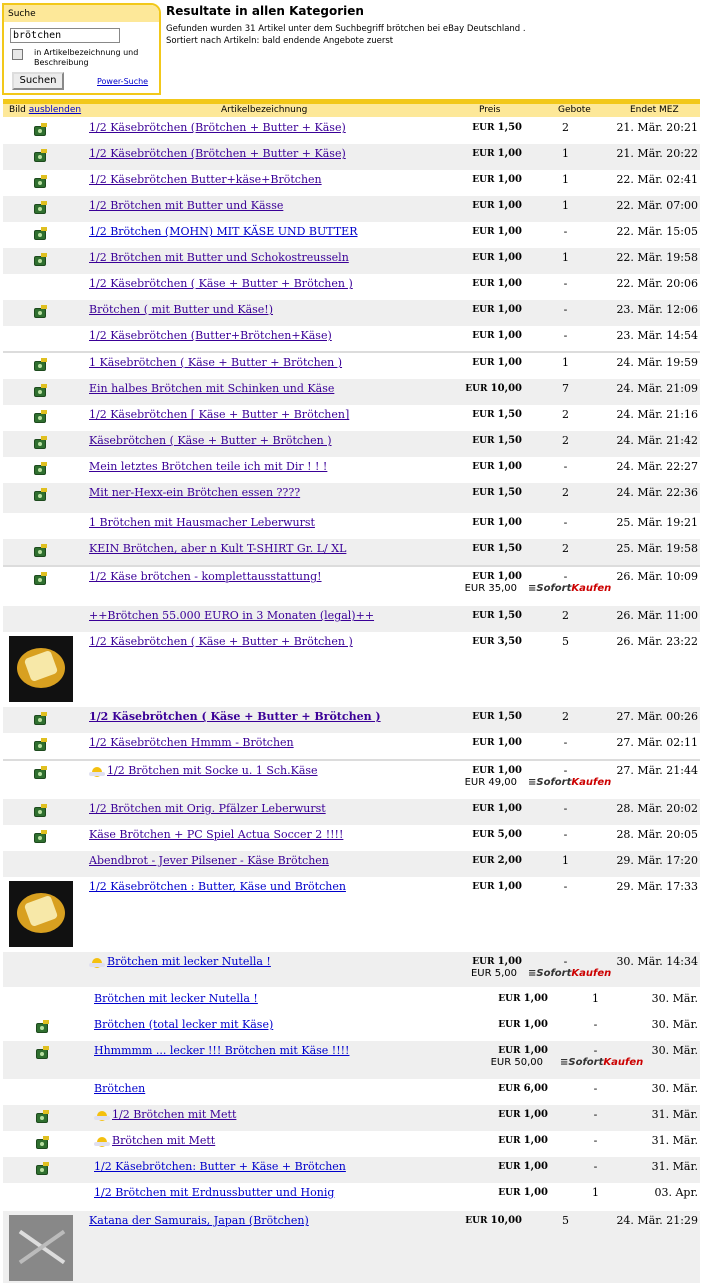 Image resolution: width=704 pixels, height=1287 pixels. Describe the element at coordinates (199, 1220) in the screenshot. I see `item-title-link: Katana der Samurais, Japan (Brötchen)` at that location.